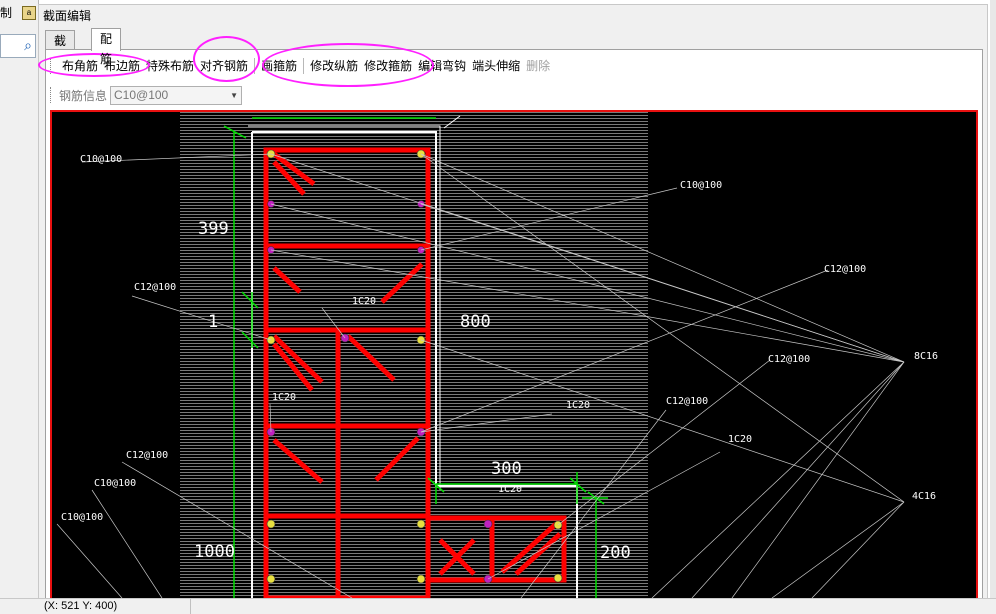 This screenshot has width=996, height=614. I want to click on dim-label-800: 800, so click(475, 322).